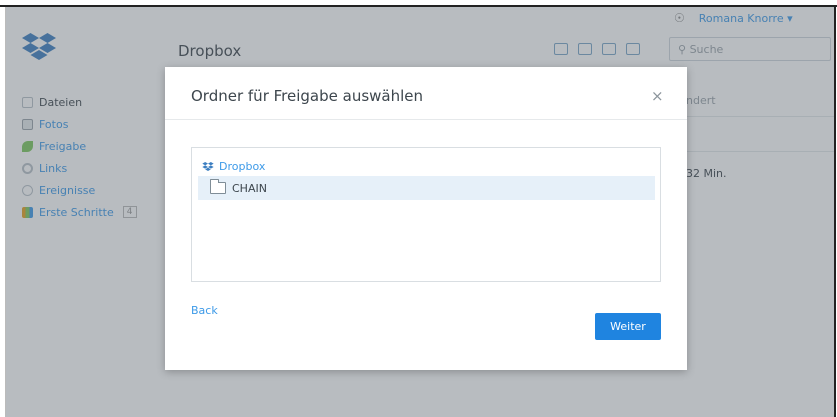 The width and height of the screenshot is (837, 417). I want to click on frame-right-border, so click(835, 211).